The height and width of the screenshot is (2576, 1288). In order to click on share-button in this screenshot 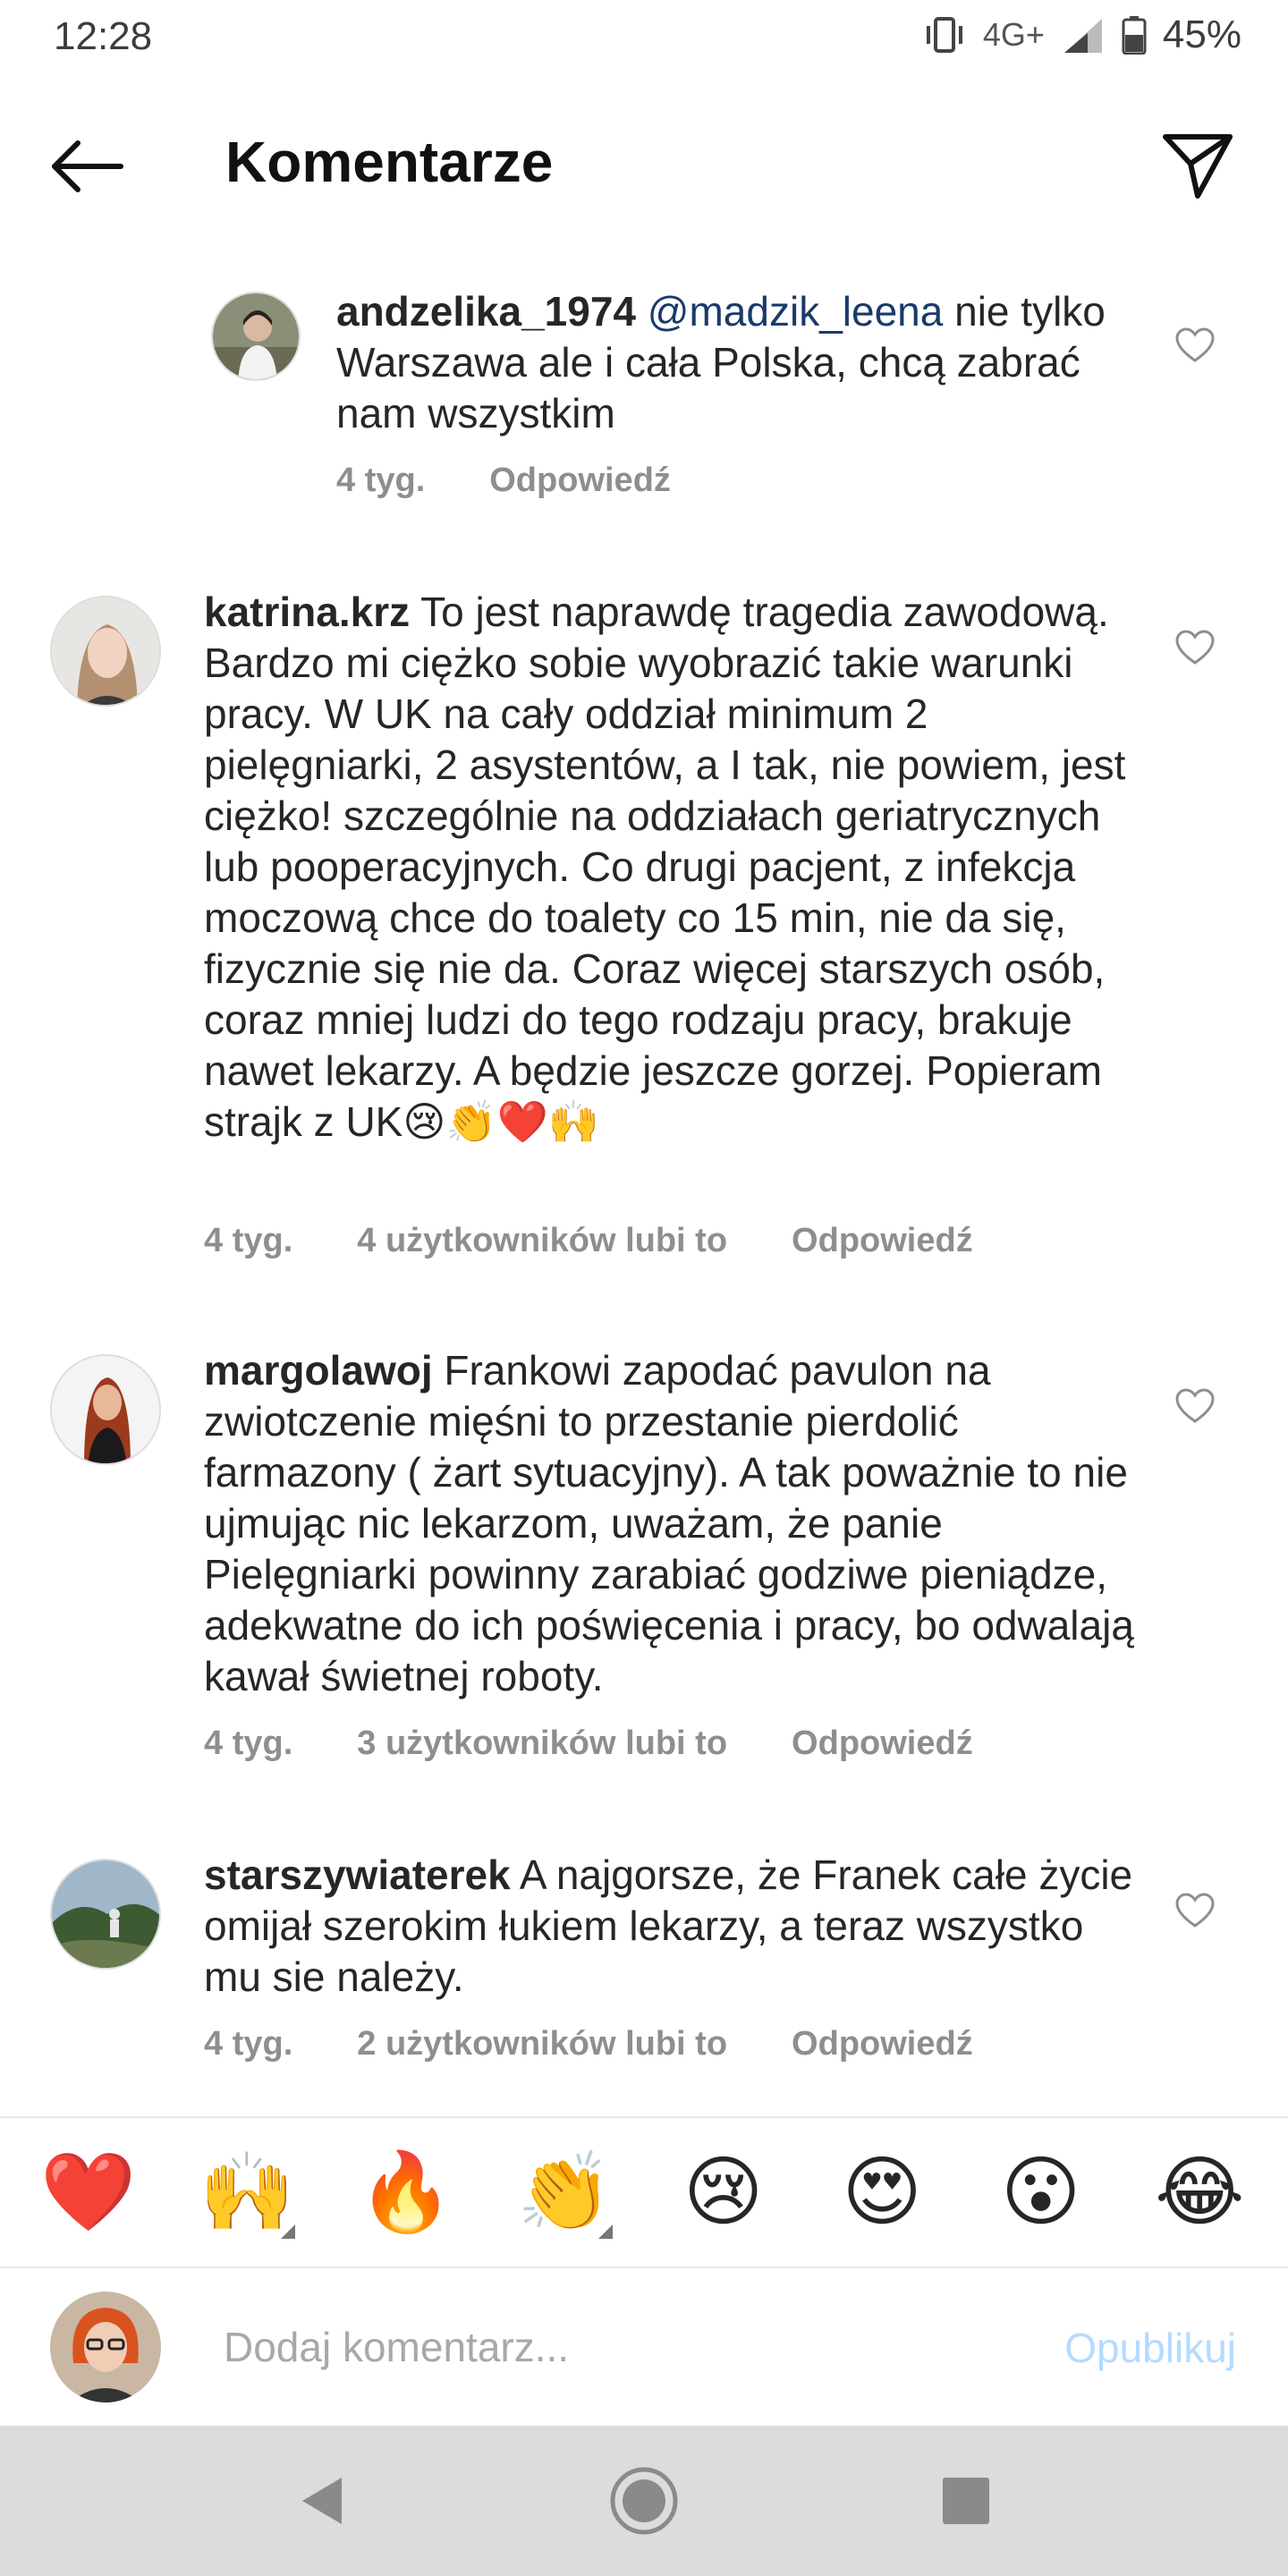, I will do `click(1197, 165)`.